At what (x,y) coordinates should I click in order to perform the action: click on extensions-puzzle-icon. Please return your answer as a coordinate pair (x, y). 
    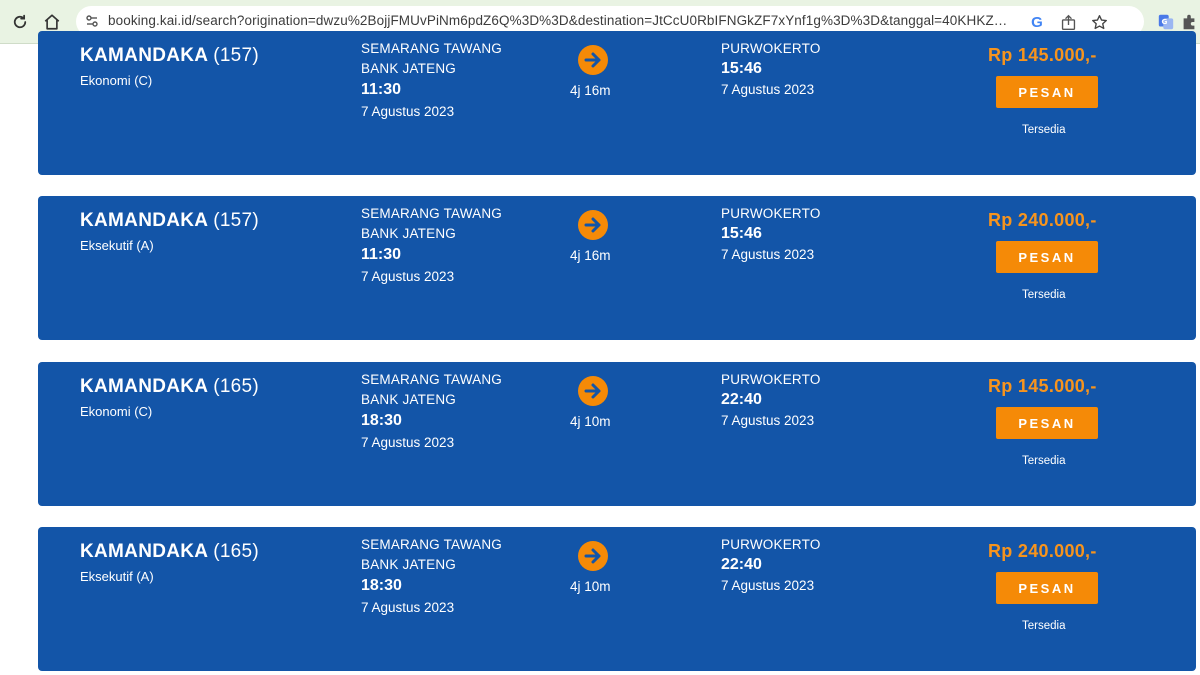
    Looking at the image, I should click on (1189, 22).